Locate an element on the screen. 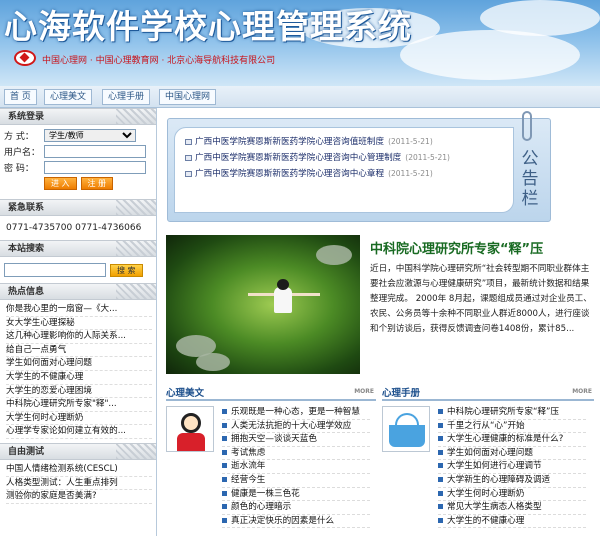 The image size is (600, 536). login-mode-select: 学生/教师 is located at coordinates (90, 135).